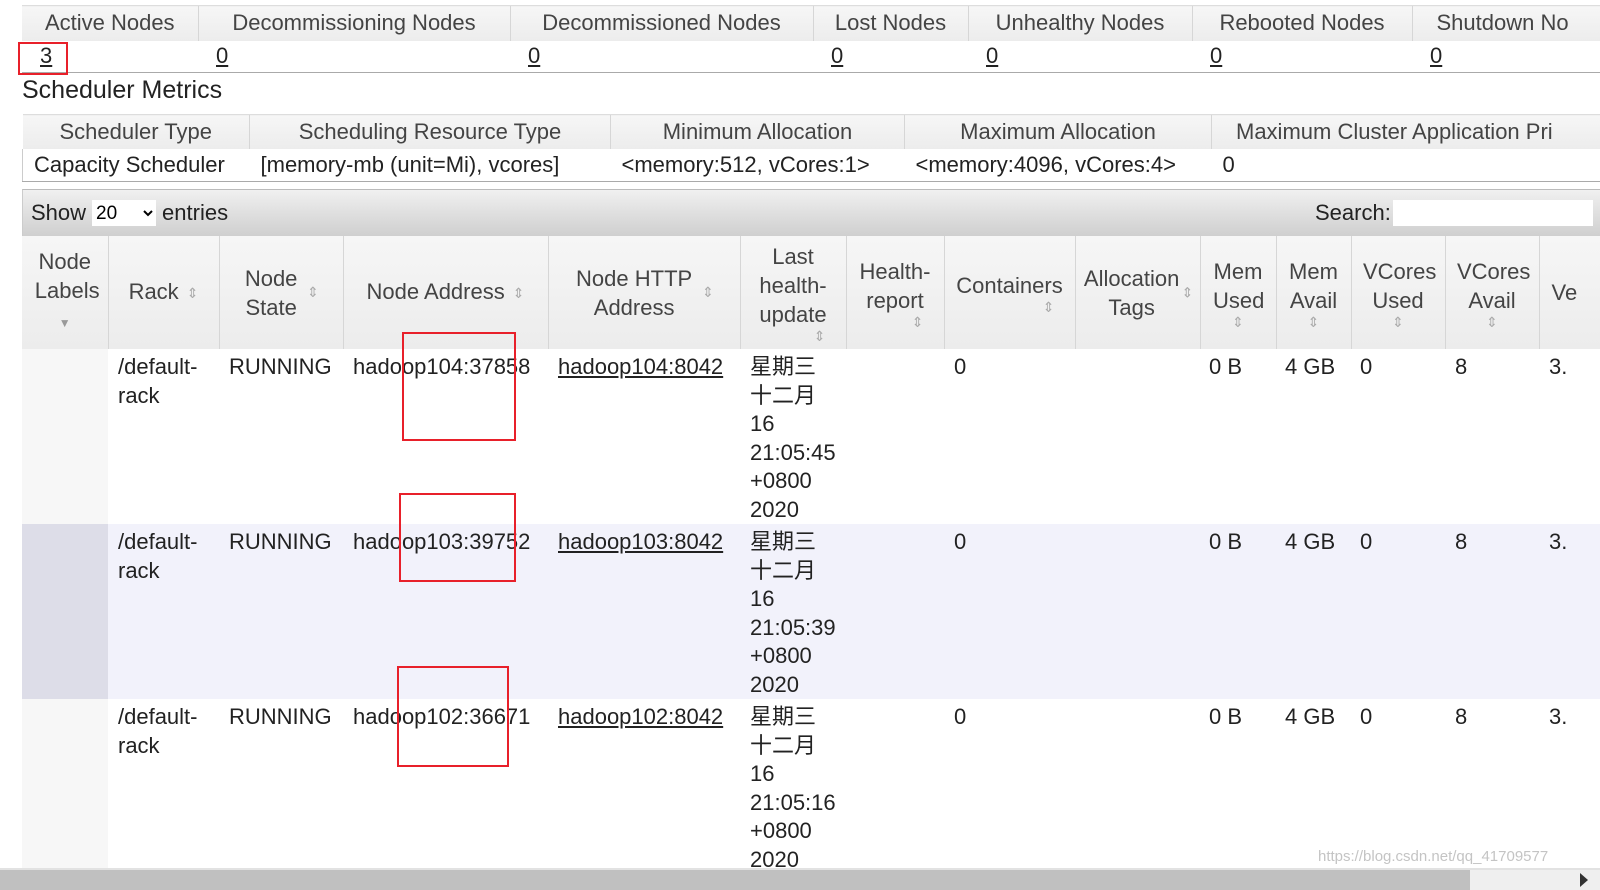 Image resolution: width=1600 pixels, height=890 pixels. What do you see at coordinates (1237, 292) in the screenshot?
I see `header-mem-used: Mem Used ⇕` at bounding box center [1237, 292].